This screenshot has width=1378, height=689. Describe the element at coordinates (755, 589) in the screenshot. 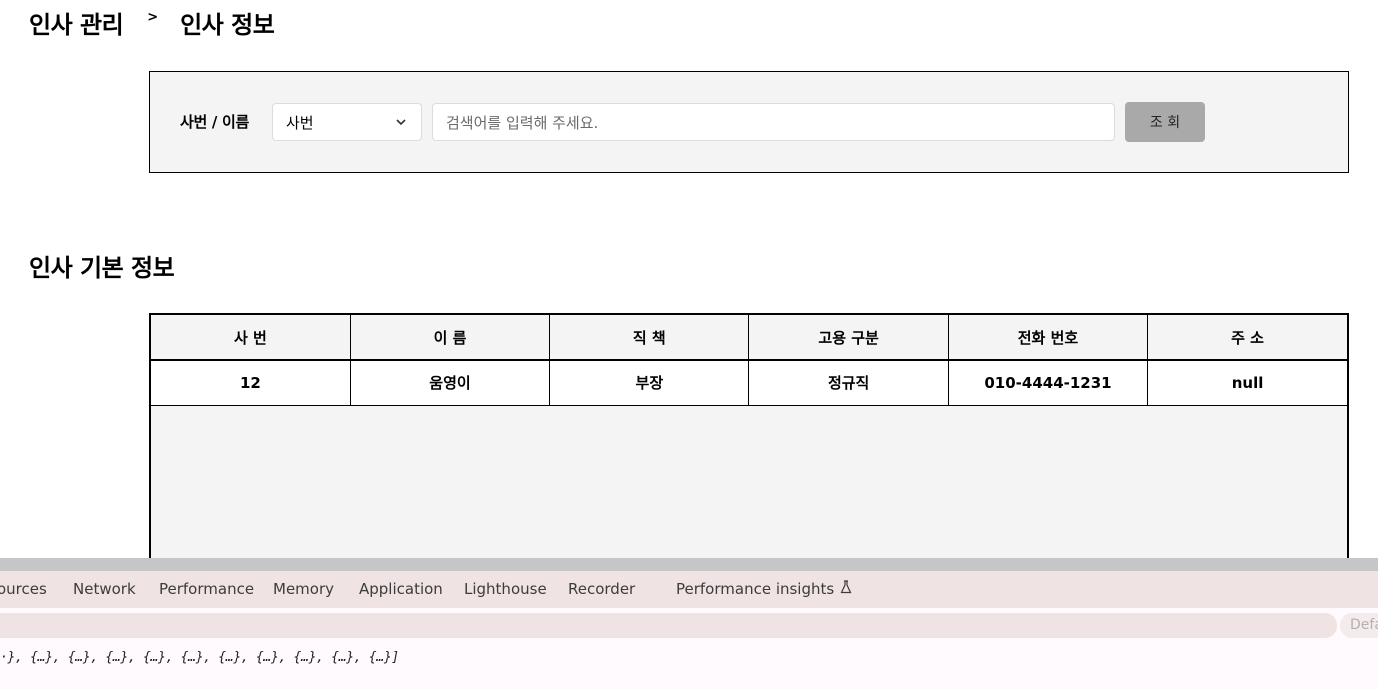

I see `tab-performance-insights-label: Performance insights` at that location.